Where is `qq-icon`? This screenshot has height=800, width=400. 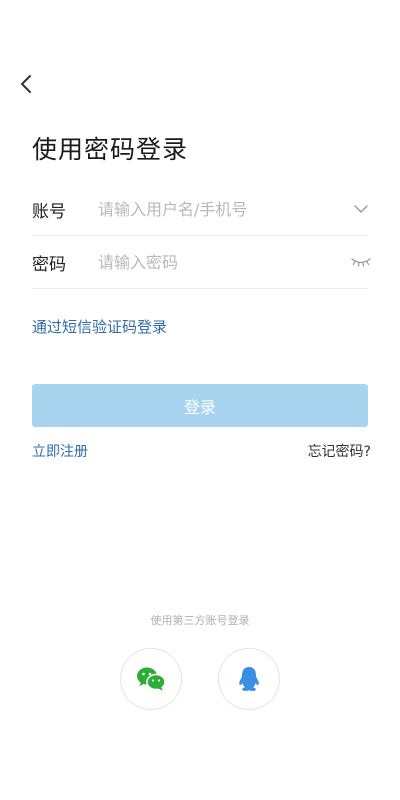
qq-icon is located at coordinates (249, 679).